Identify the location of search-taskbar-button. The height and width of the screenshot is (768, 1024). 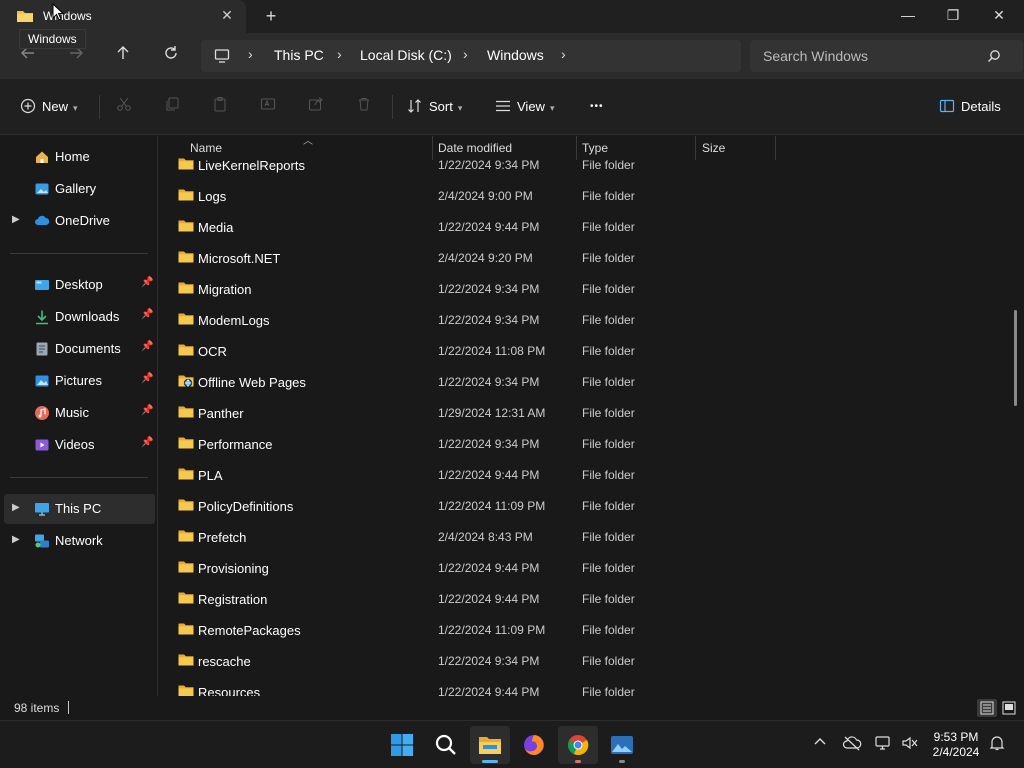
(446, 745).